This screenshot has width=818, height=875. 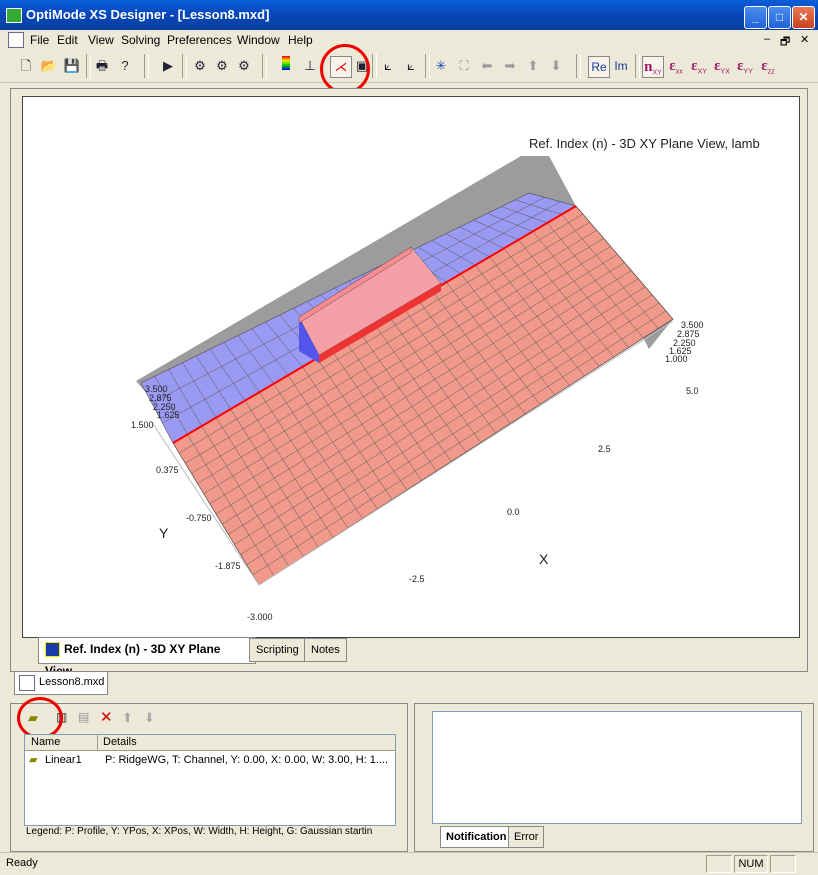 I want to click on imaginary-part-button: Im, so click(x=621, y=66).